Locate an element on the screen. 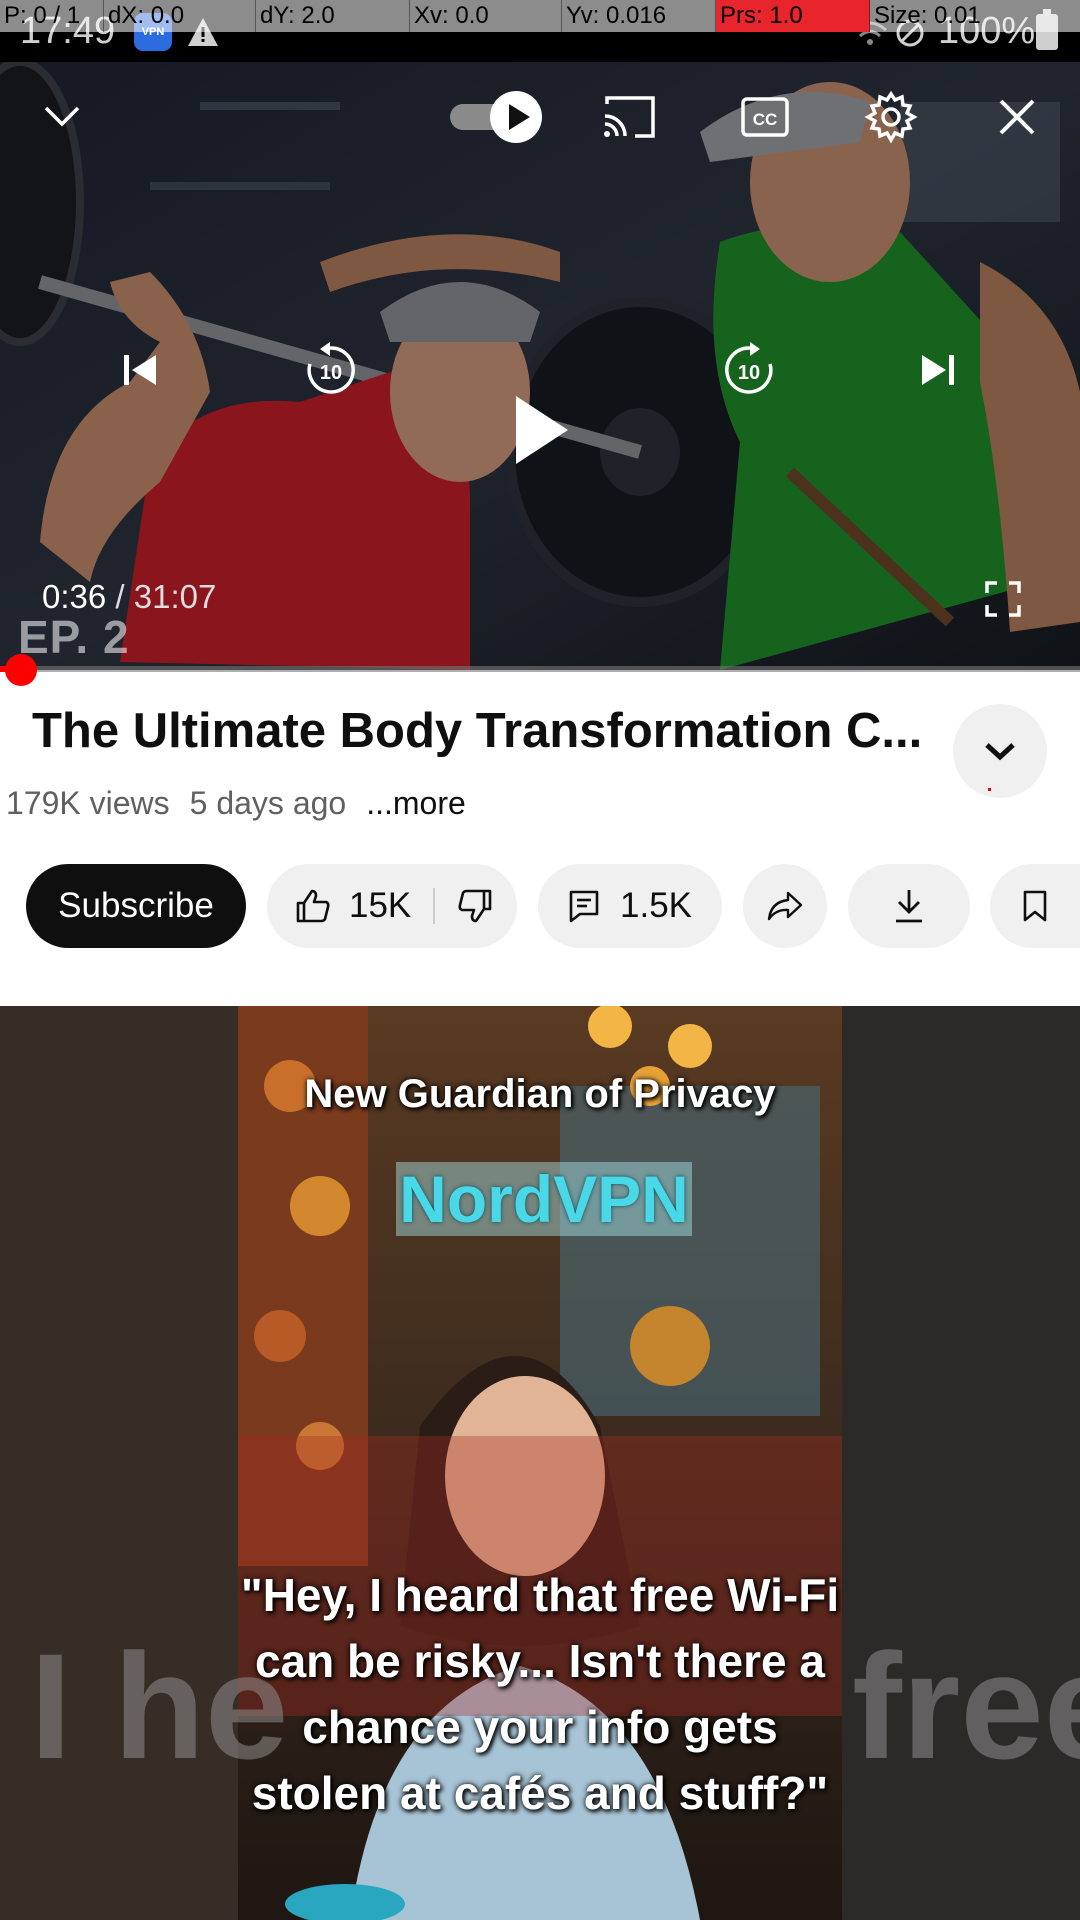 The image size is (1080, 1920). share-icon is located at coordinates (785, 906).